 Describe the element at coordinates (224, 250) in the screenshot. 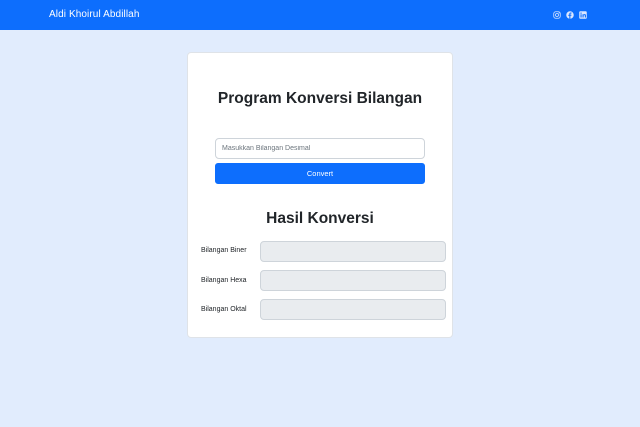

I see `binary-label: Bilangan Biner` at that location.